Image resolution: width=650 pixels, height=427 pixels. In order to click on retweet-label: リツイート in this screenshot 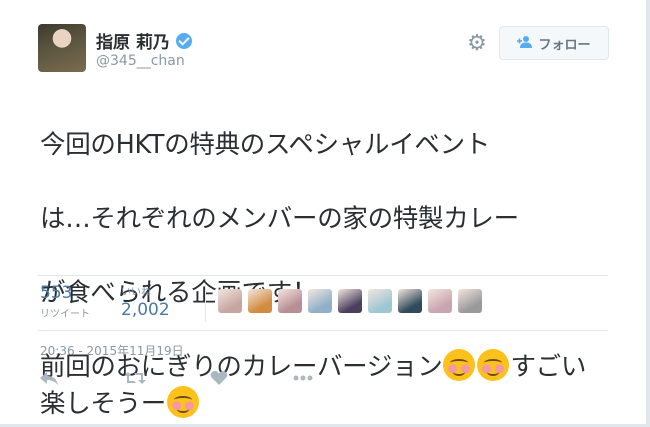, I will do `click(65, 314)`.